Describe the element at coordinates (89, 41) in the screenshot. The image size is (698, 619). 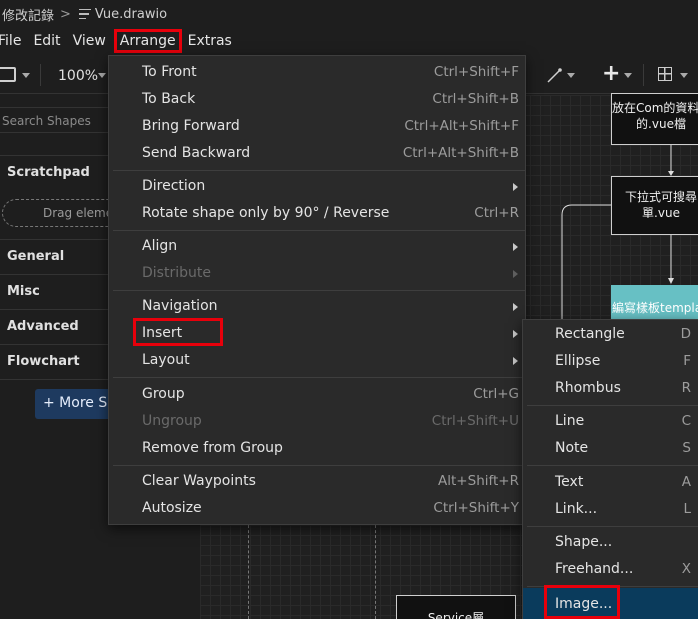
I see `menu-view: View` at that location.